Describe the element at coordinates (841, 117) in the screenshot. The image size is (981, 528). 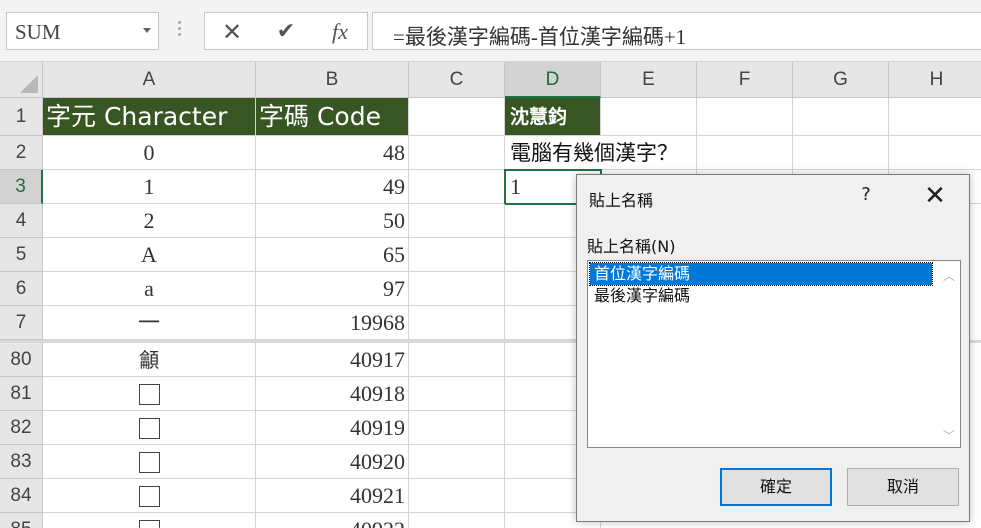
I see `cell-g1` at that location.